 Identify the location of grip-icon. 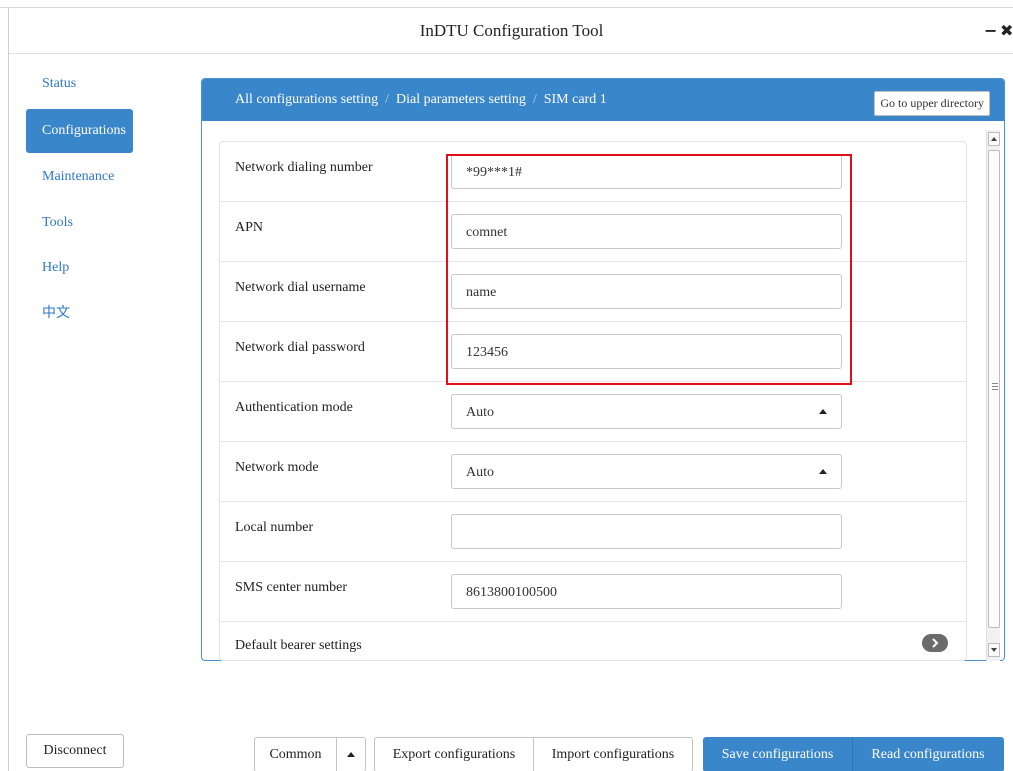
(995, 383).